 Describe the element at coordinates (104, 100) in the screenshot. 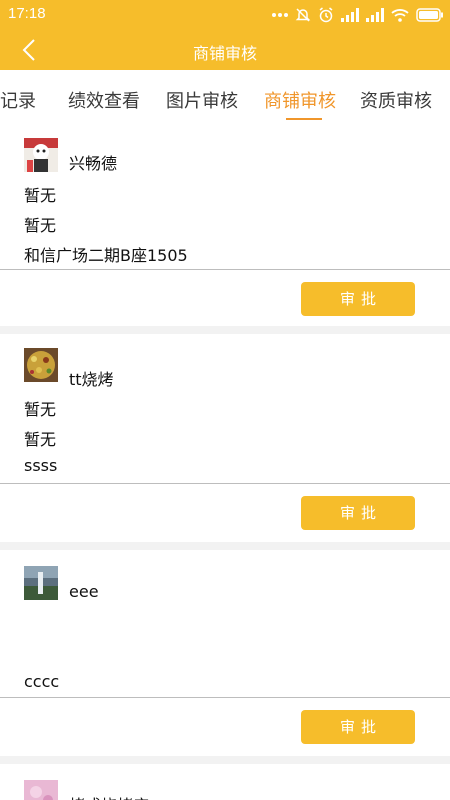

I see `tab-performance: 绩效查看` at that location.